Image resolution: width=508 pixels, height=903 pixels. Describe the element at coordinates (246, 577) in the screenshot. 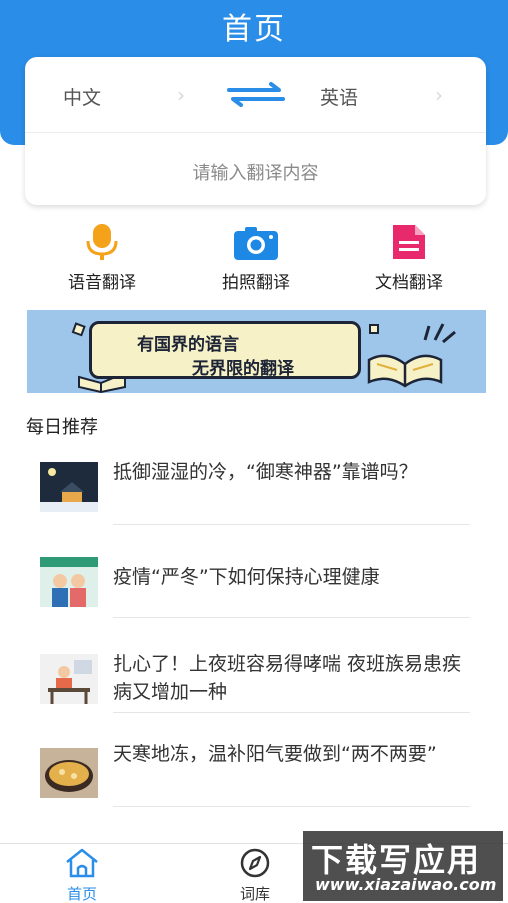

I see `news-title: 疫情“严冬”下如何保持心理健康` at that location.